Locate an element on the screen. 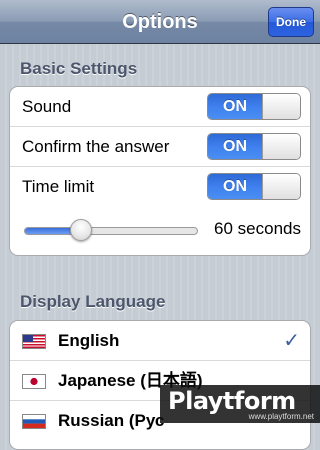 This screenshot has width=320, height=450. language-label: English is located at coordinates (89, 340).